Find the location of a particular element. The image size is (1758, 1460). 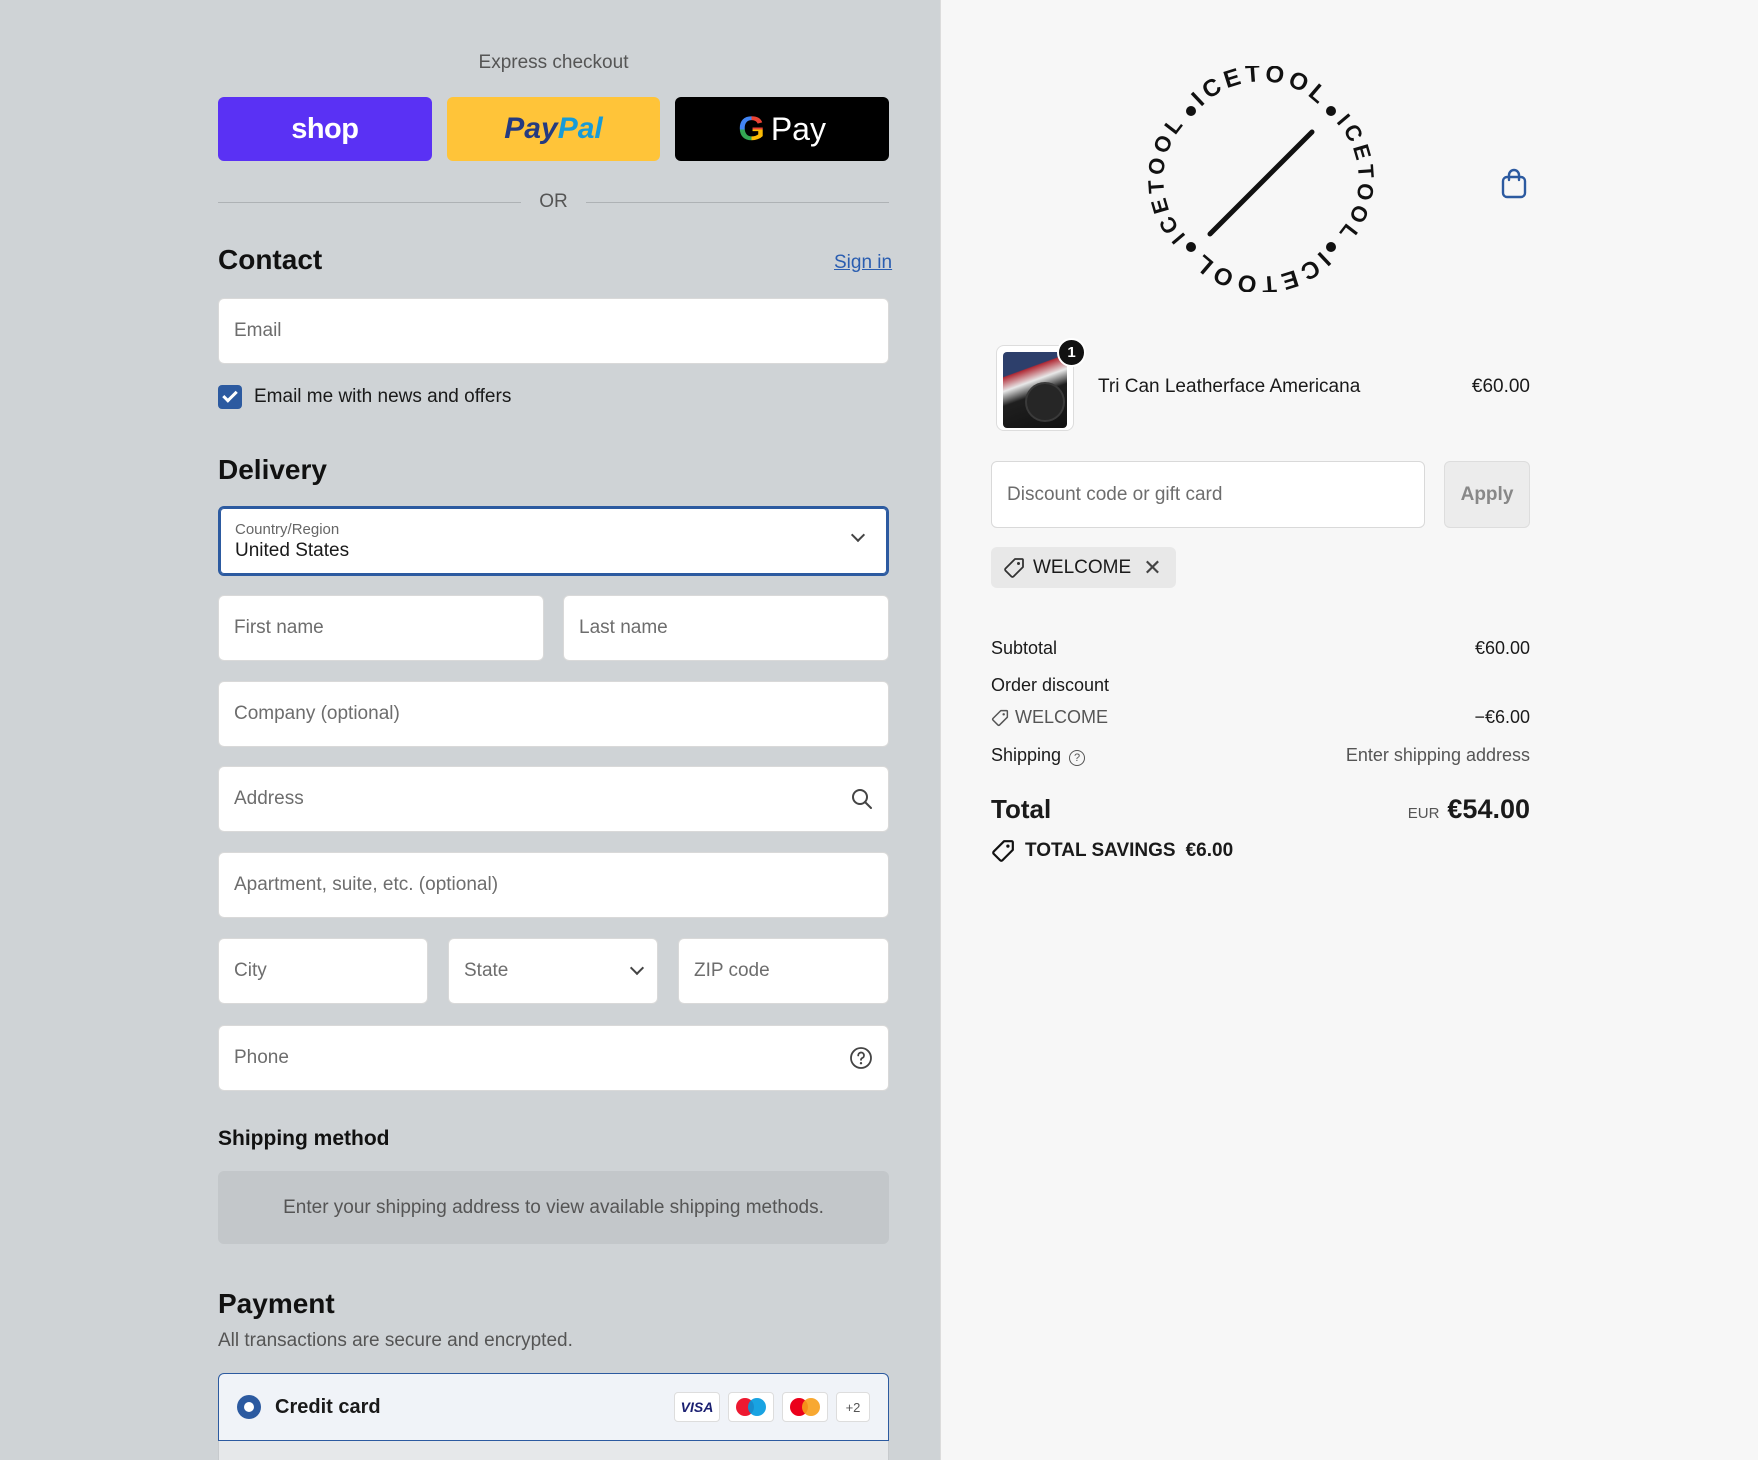

or-label: OR is located at coordinates (553, 201).